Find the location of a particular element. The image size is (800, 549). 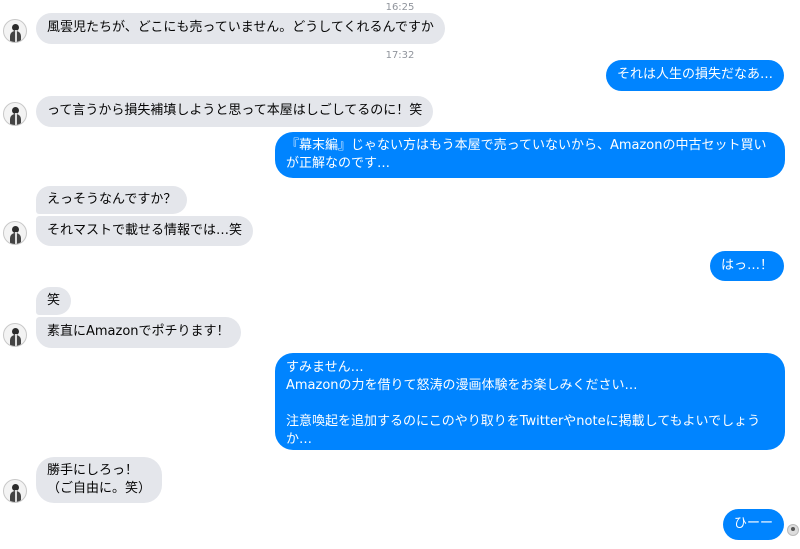

message-incoming: って言うから損失補填しようと思って本屋はしごしてるのに！笑 is located at coordinates (235, 111).